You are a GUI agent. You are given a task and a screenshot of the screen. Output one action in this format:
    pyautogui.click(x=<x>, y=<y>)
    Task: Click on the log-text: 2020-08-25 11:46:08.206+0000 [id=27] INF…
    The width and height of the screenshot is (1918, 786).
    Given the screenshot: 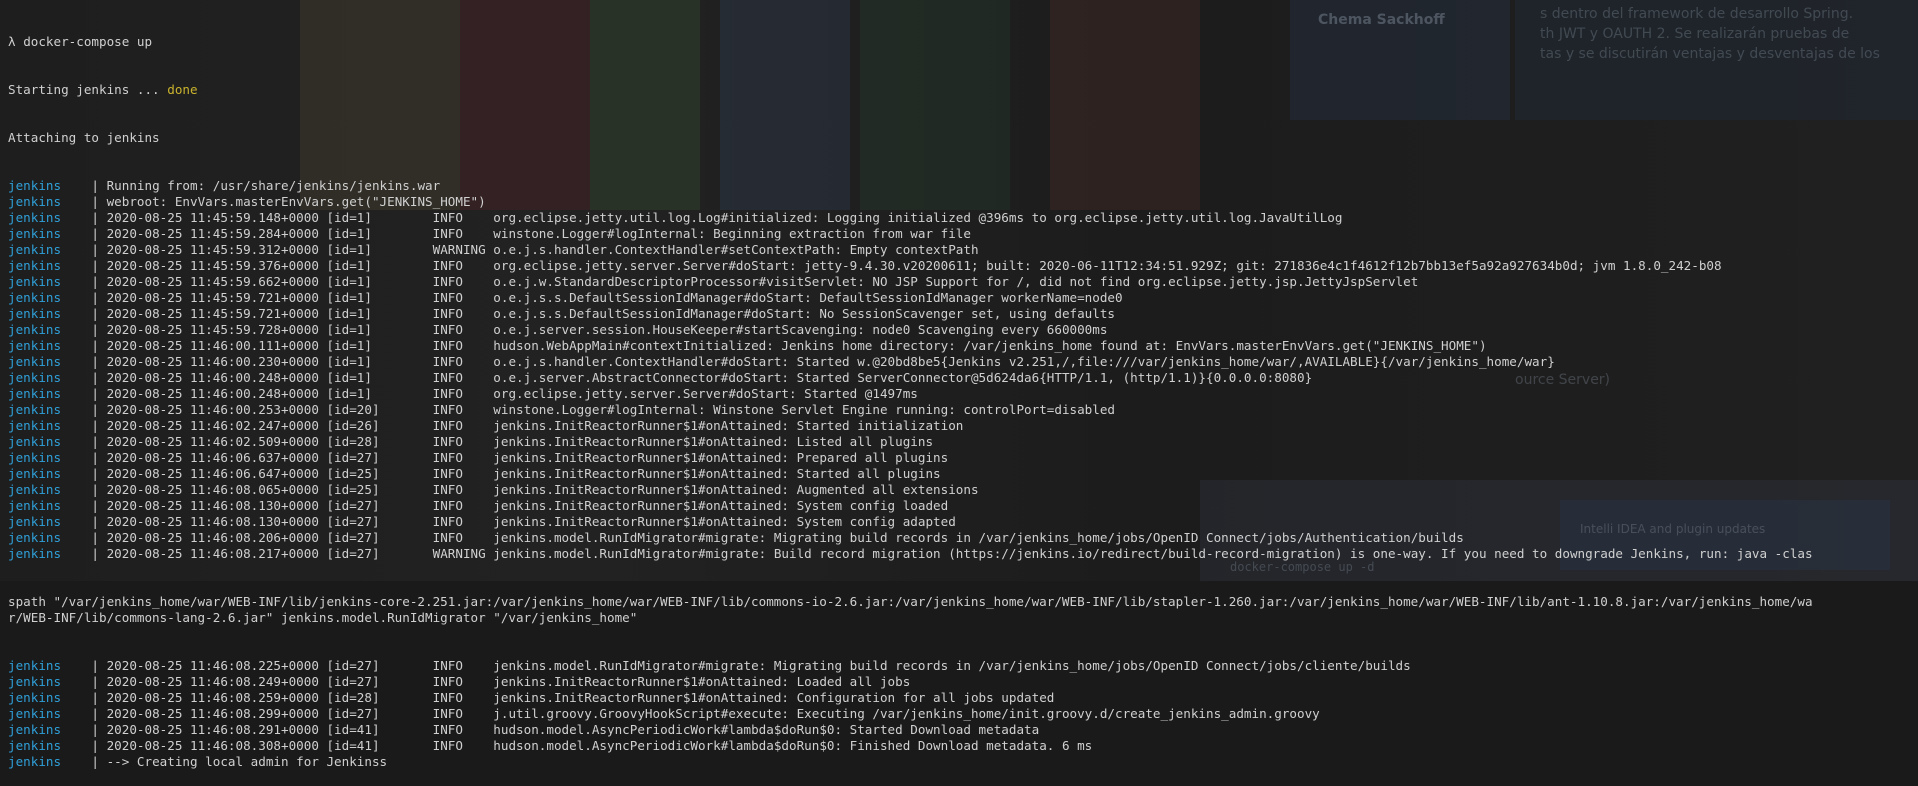 What is the action you would take?
    pyautogui.click(x=781, y=537)
    